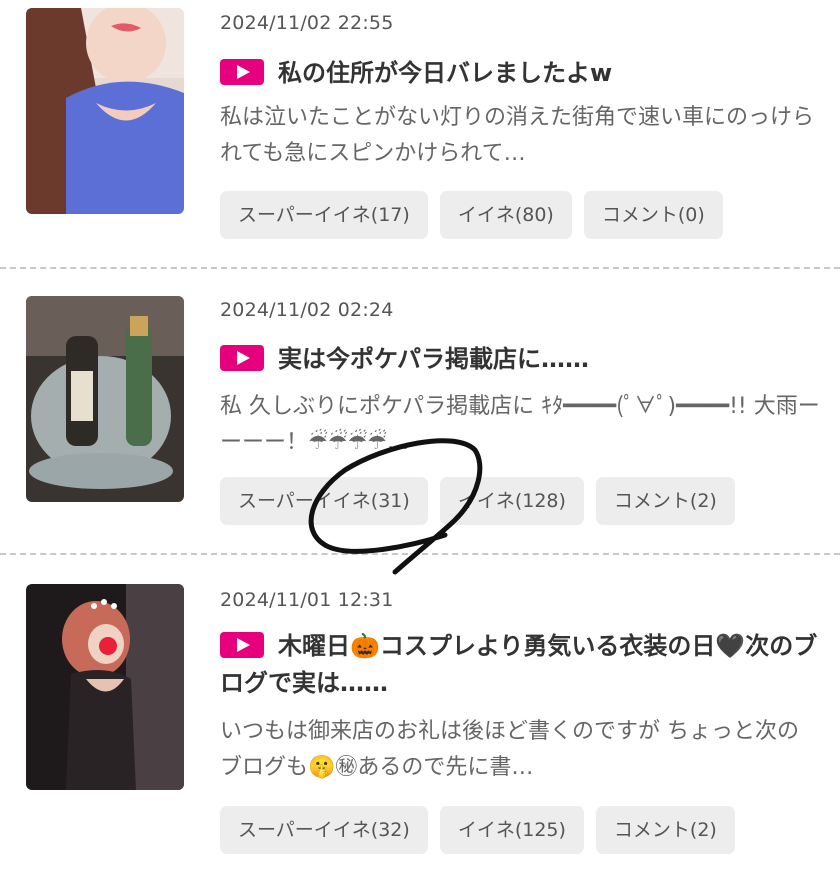 The height and width of the screenshot is (879, 840). I want to click on post-actions: スーパーイイネ(17) イイネ(80) コメント(0), so click(471, 215).